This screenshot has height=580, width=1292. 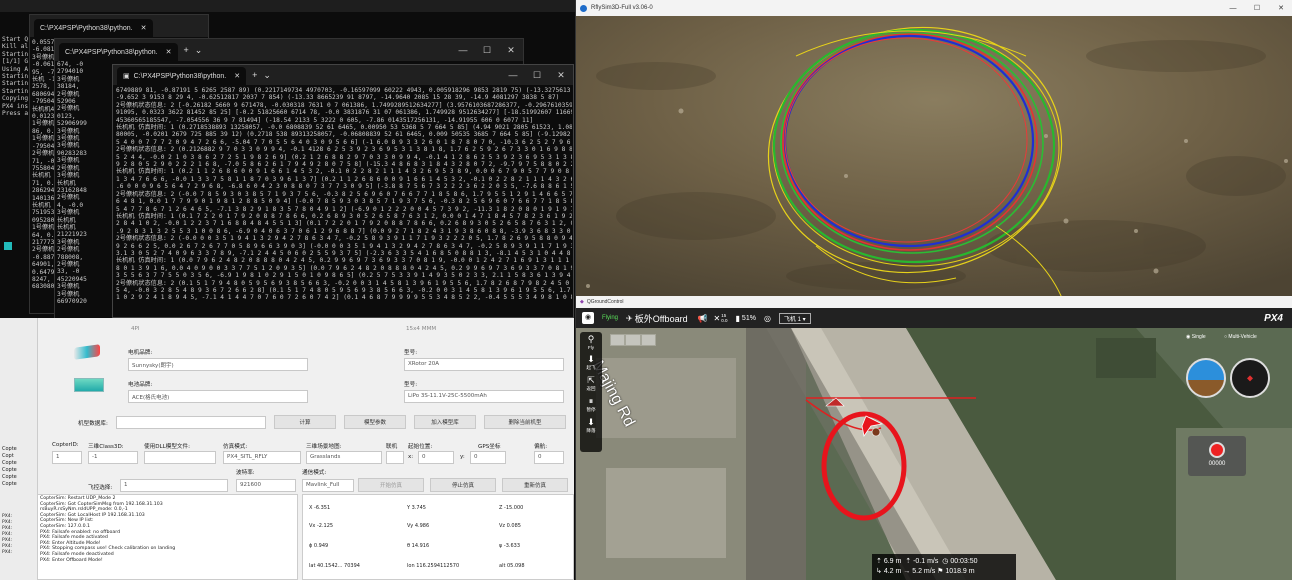 I want to click on terminal-line: 52906999, so click(x=72, y=124).